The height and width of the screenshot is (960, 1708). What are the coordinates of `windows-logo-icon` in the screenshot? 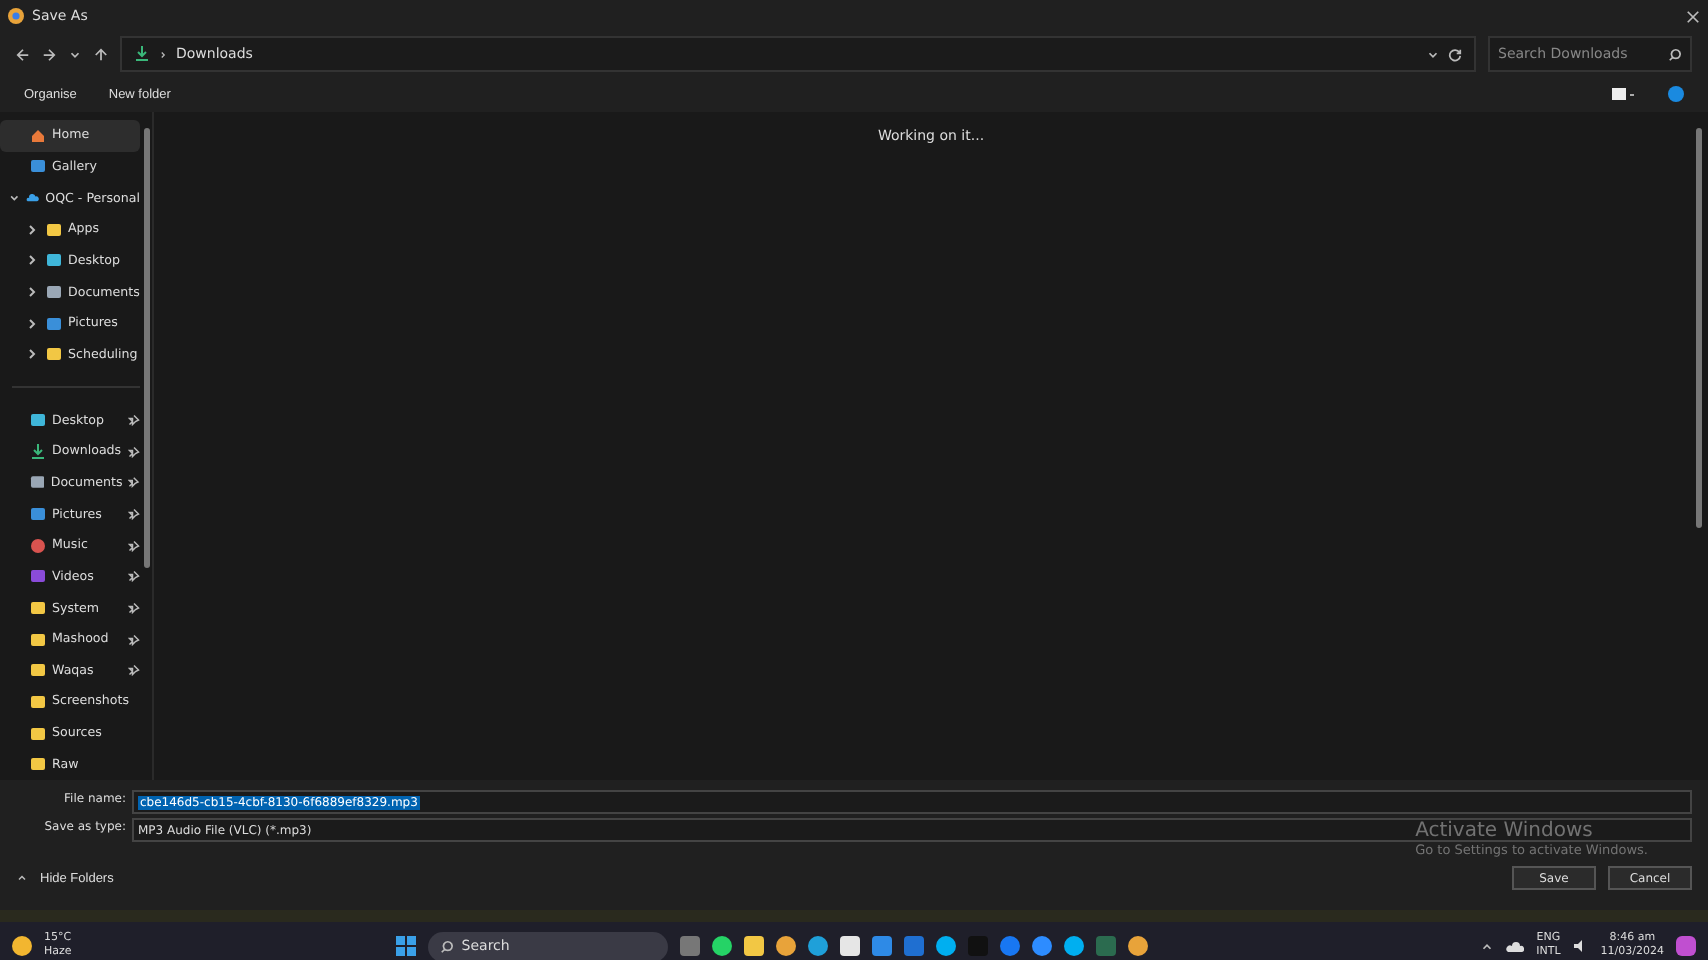 It's located at (405, 946).